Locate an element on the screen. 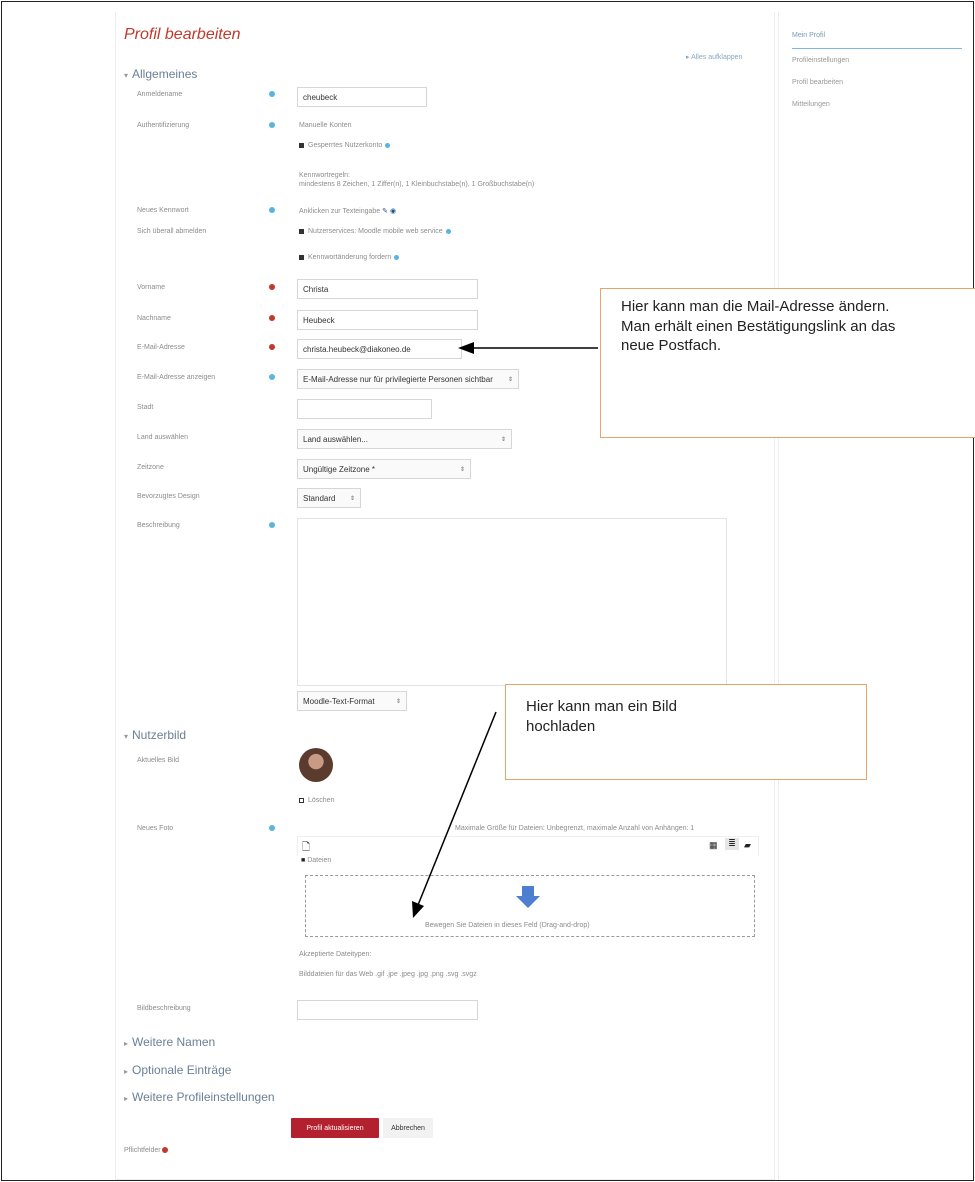 The height and width of the screenshot is (1182, 975). email-arrow-head is located at coordinates (466, 348).